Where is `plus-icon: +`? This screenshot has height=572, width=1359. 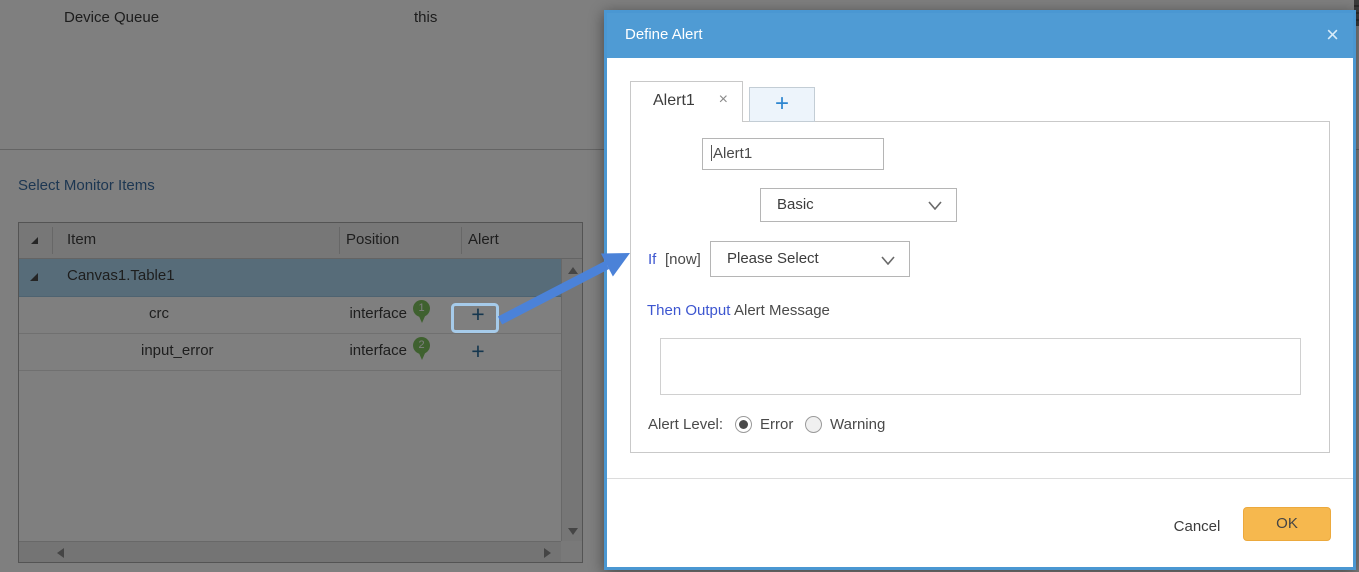
plus-icon: + is located at coordinates (781, 103).